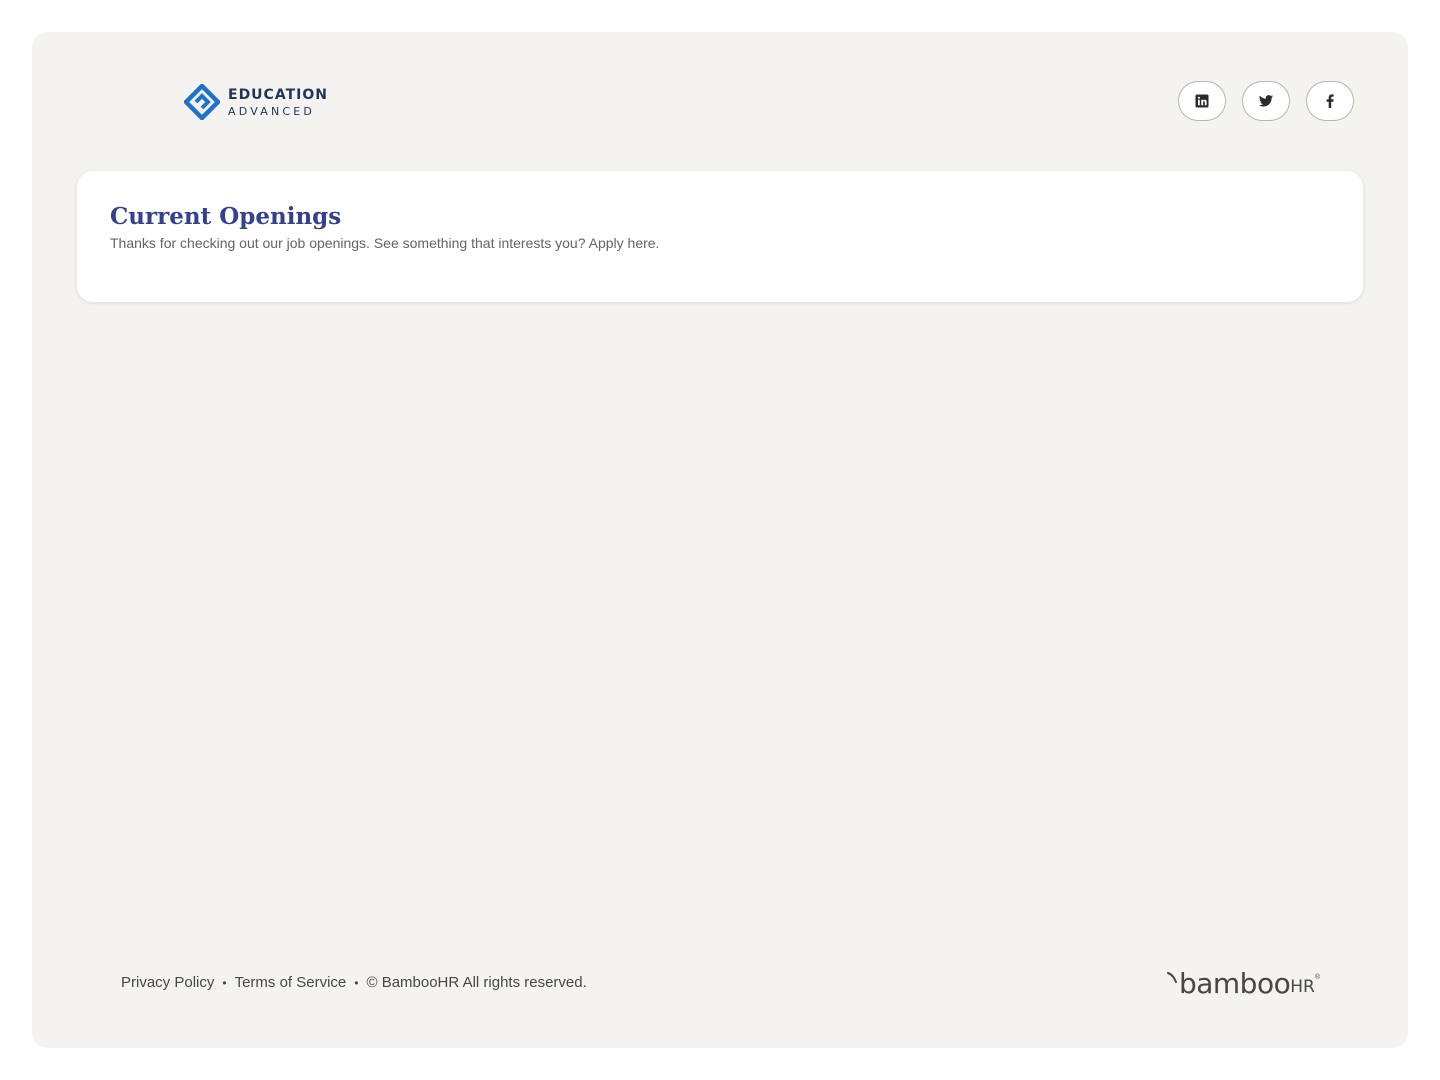  I want to click on logo-text-line2: ADVANCED, so click(272, 111).